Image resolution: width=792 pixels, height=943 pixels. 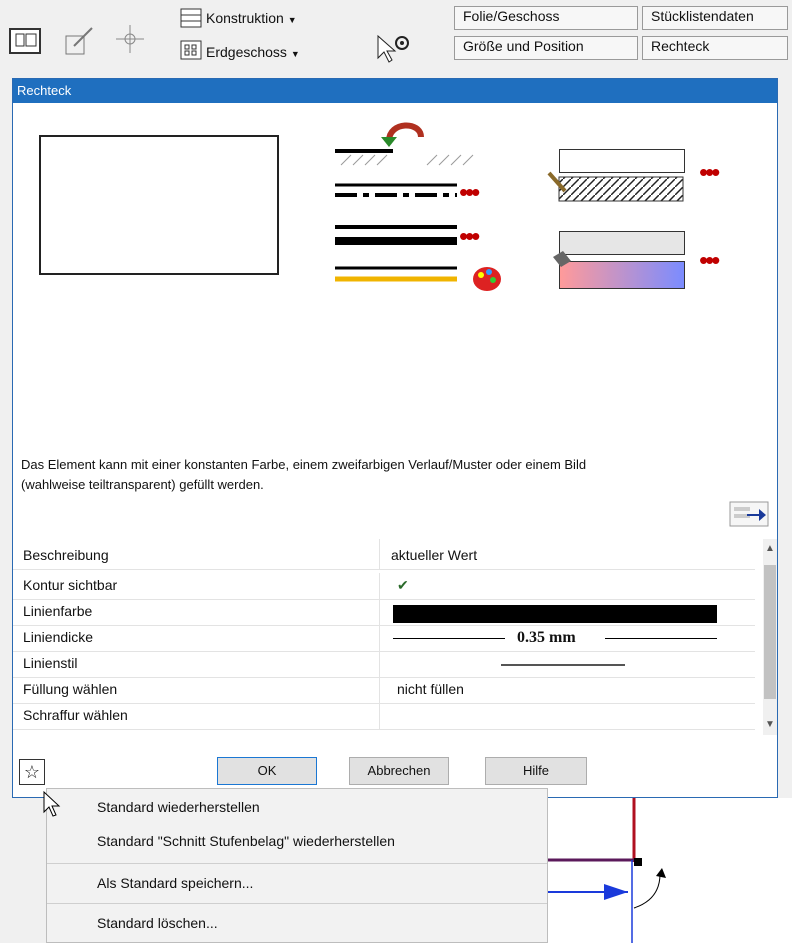 I want to click on tab-folie-geschoss: Folie/Geschoss, so click(x=546, y=18).